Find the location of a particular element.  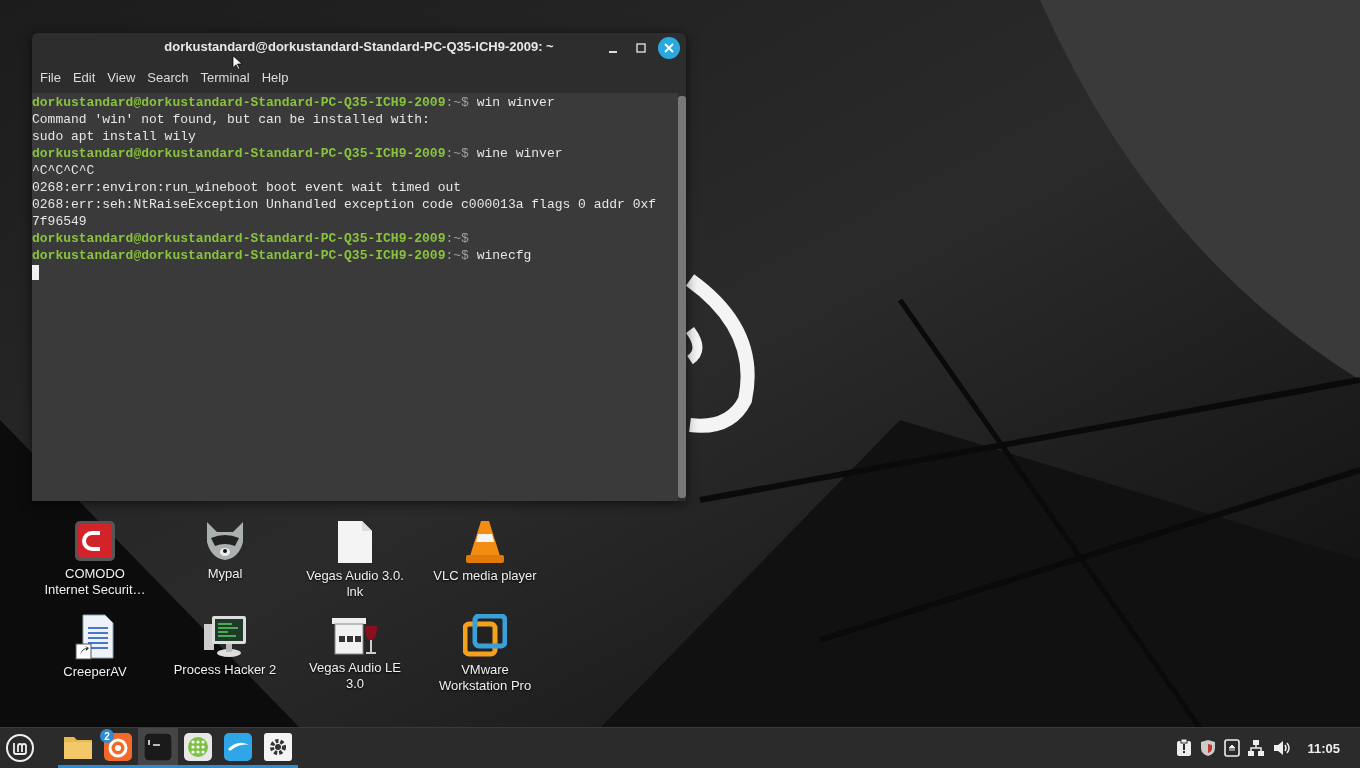

settings-icon is located at coordinates (278, 746).